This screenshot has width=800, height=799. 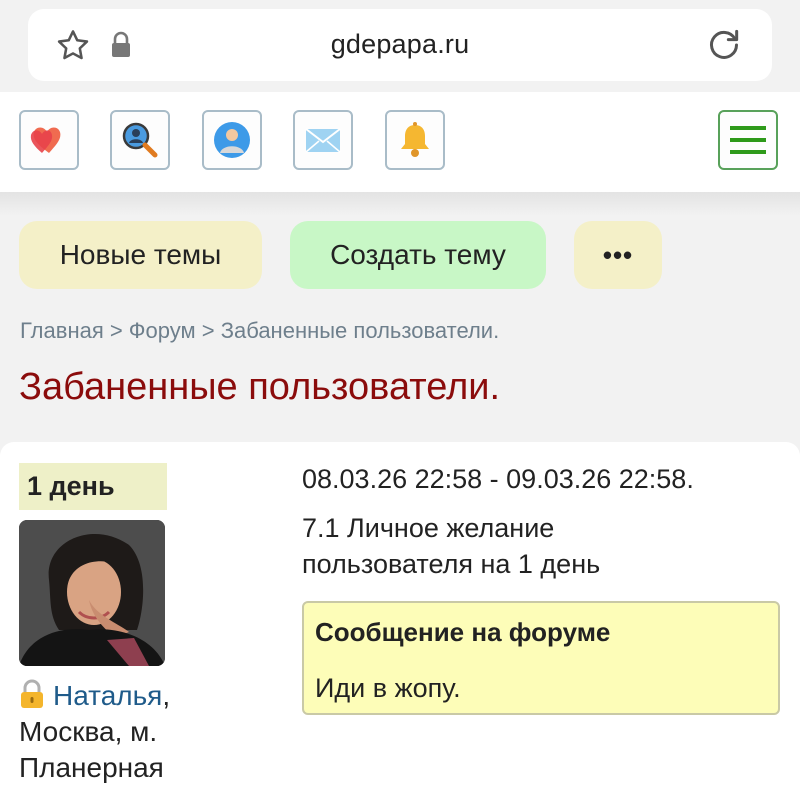 I want to click on new-topics-button: Новые темы, so click(x=140, y=255).